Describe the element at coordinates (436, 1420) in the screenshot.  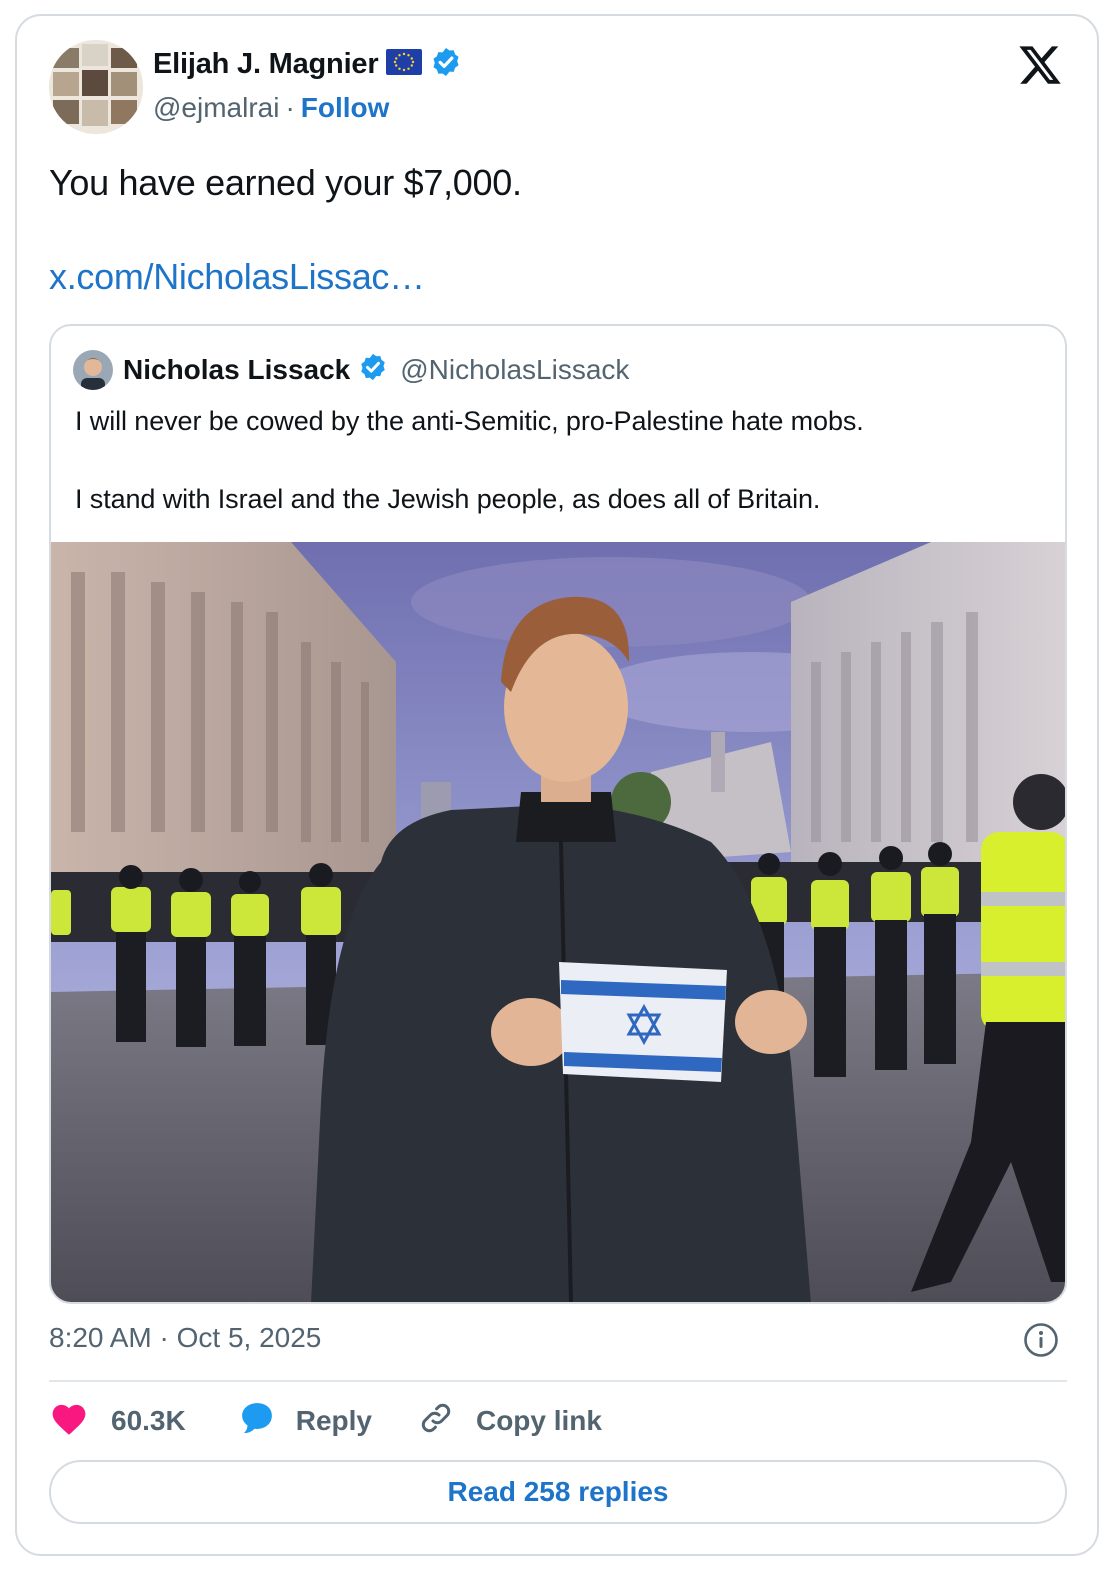
I see `link-icon` at that location.